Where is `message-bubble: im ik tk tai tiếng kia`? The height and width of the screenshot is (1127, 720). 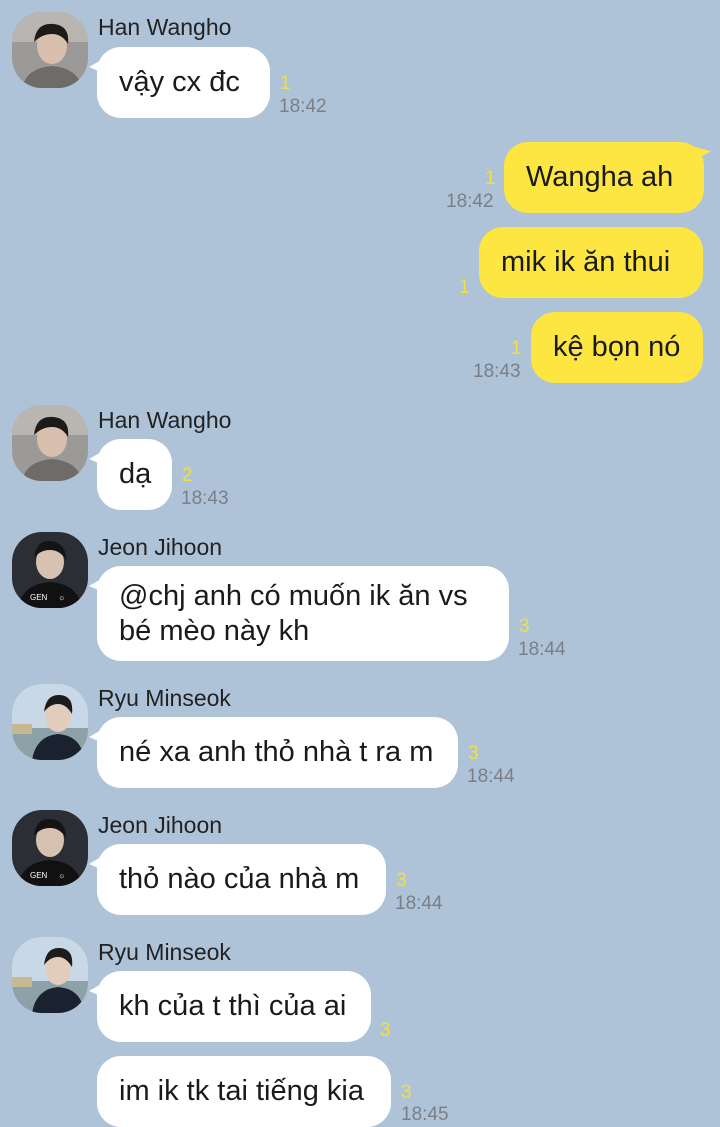
message-bubble: im ik tk tai tiếng kia is located at coordinates (244, 1091).